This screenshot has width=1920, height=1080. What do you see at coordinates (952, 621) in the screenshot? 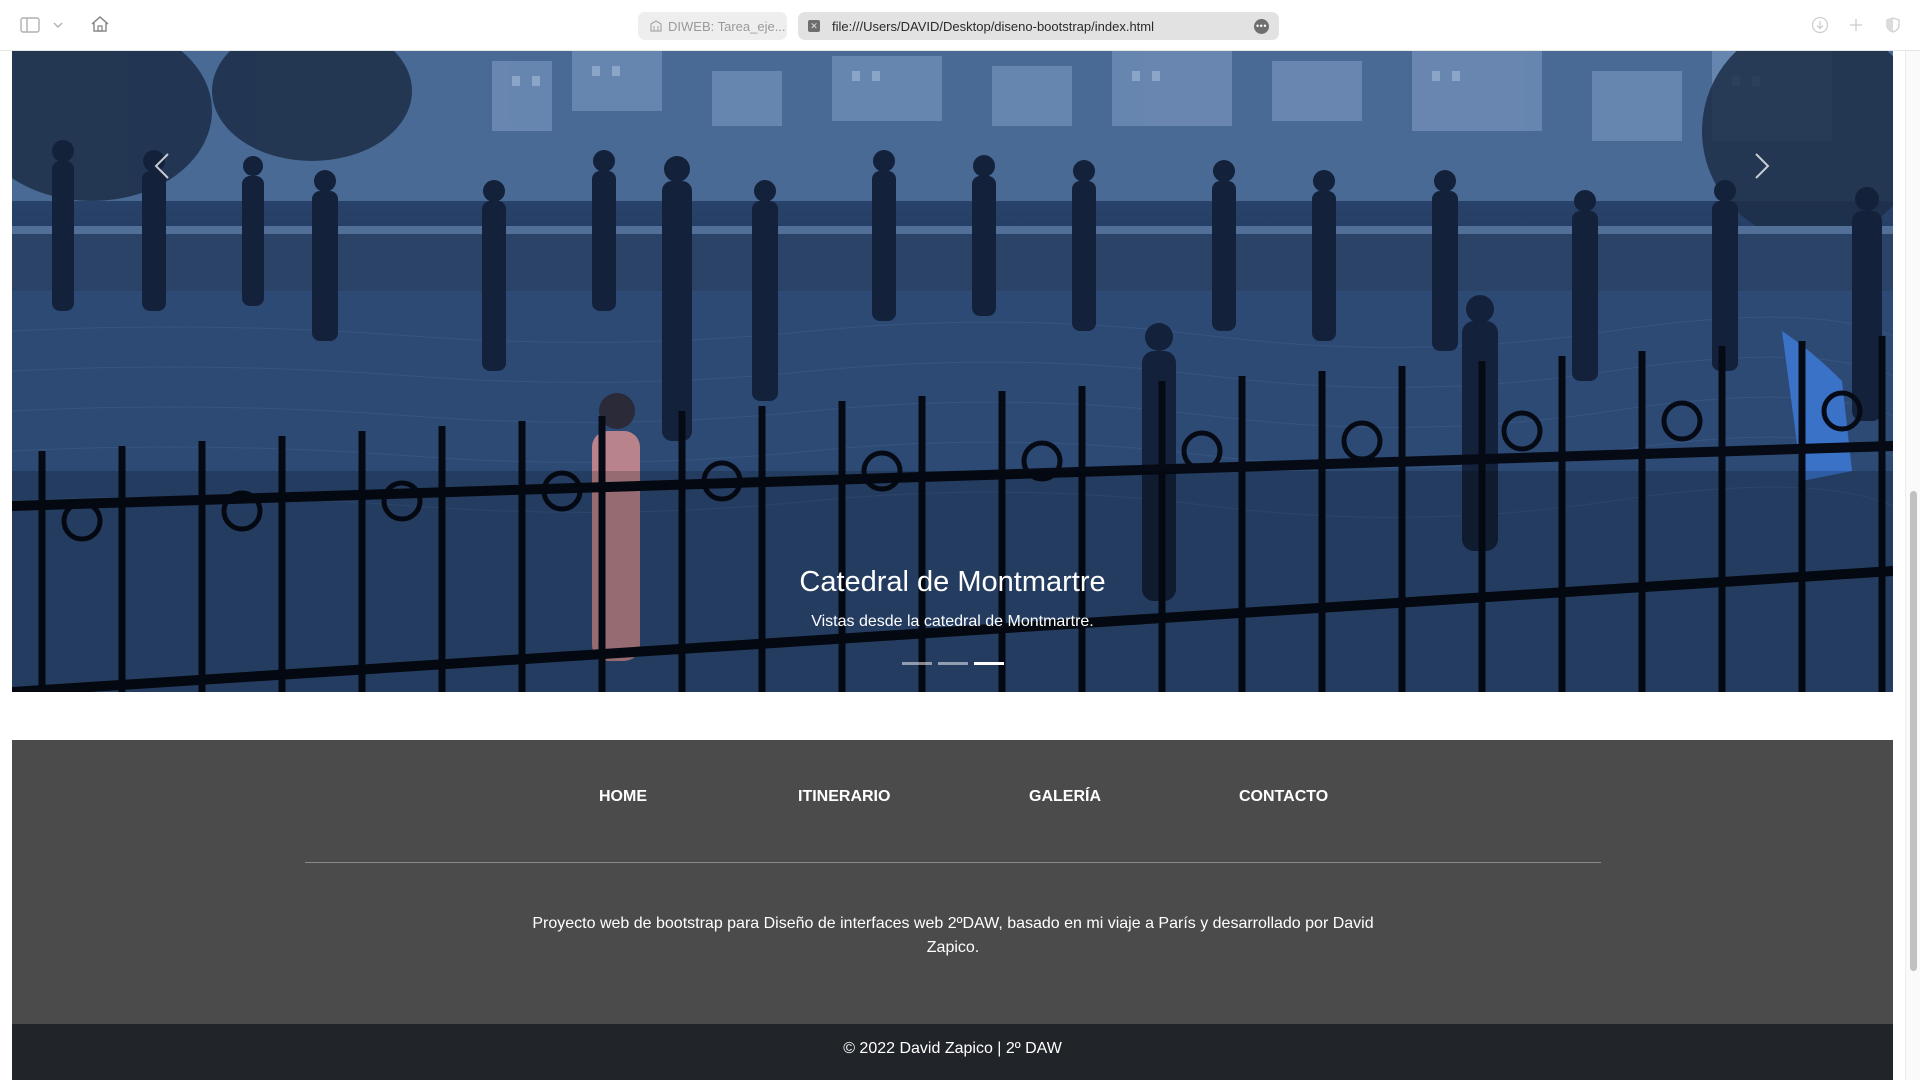
I see `carousel-caption-text: Vistas desde la catedral de Montmartre.` at bounding box center [952, 621].